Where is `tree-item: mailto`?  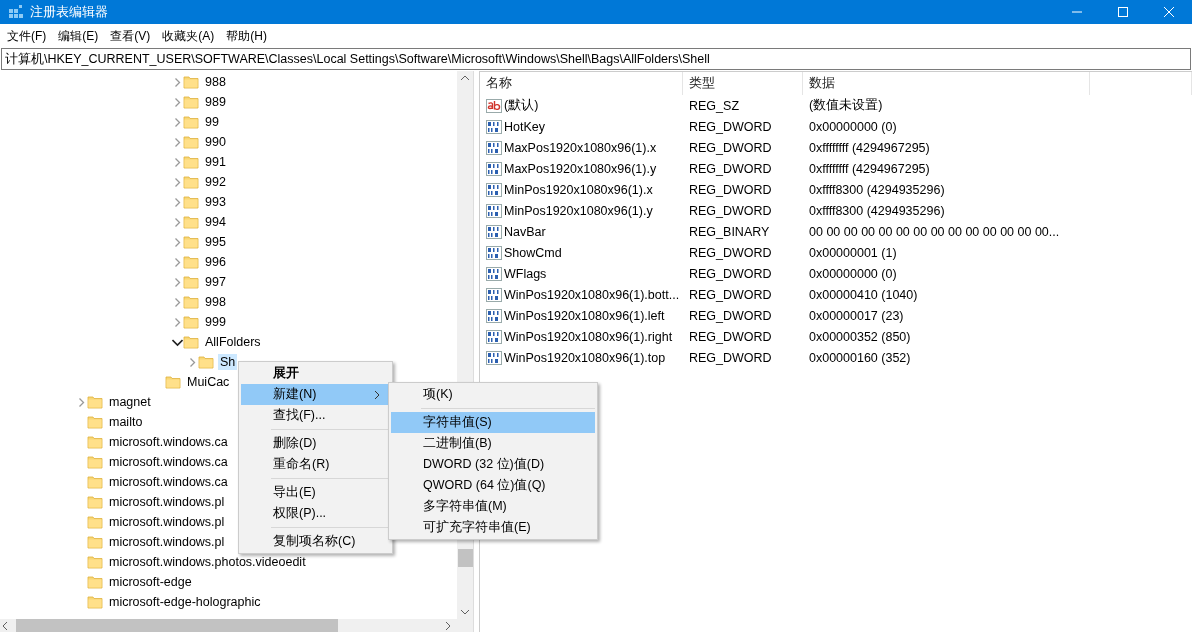 tree-item: mailto is located at coordinates (126, 422).